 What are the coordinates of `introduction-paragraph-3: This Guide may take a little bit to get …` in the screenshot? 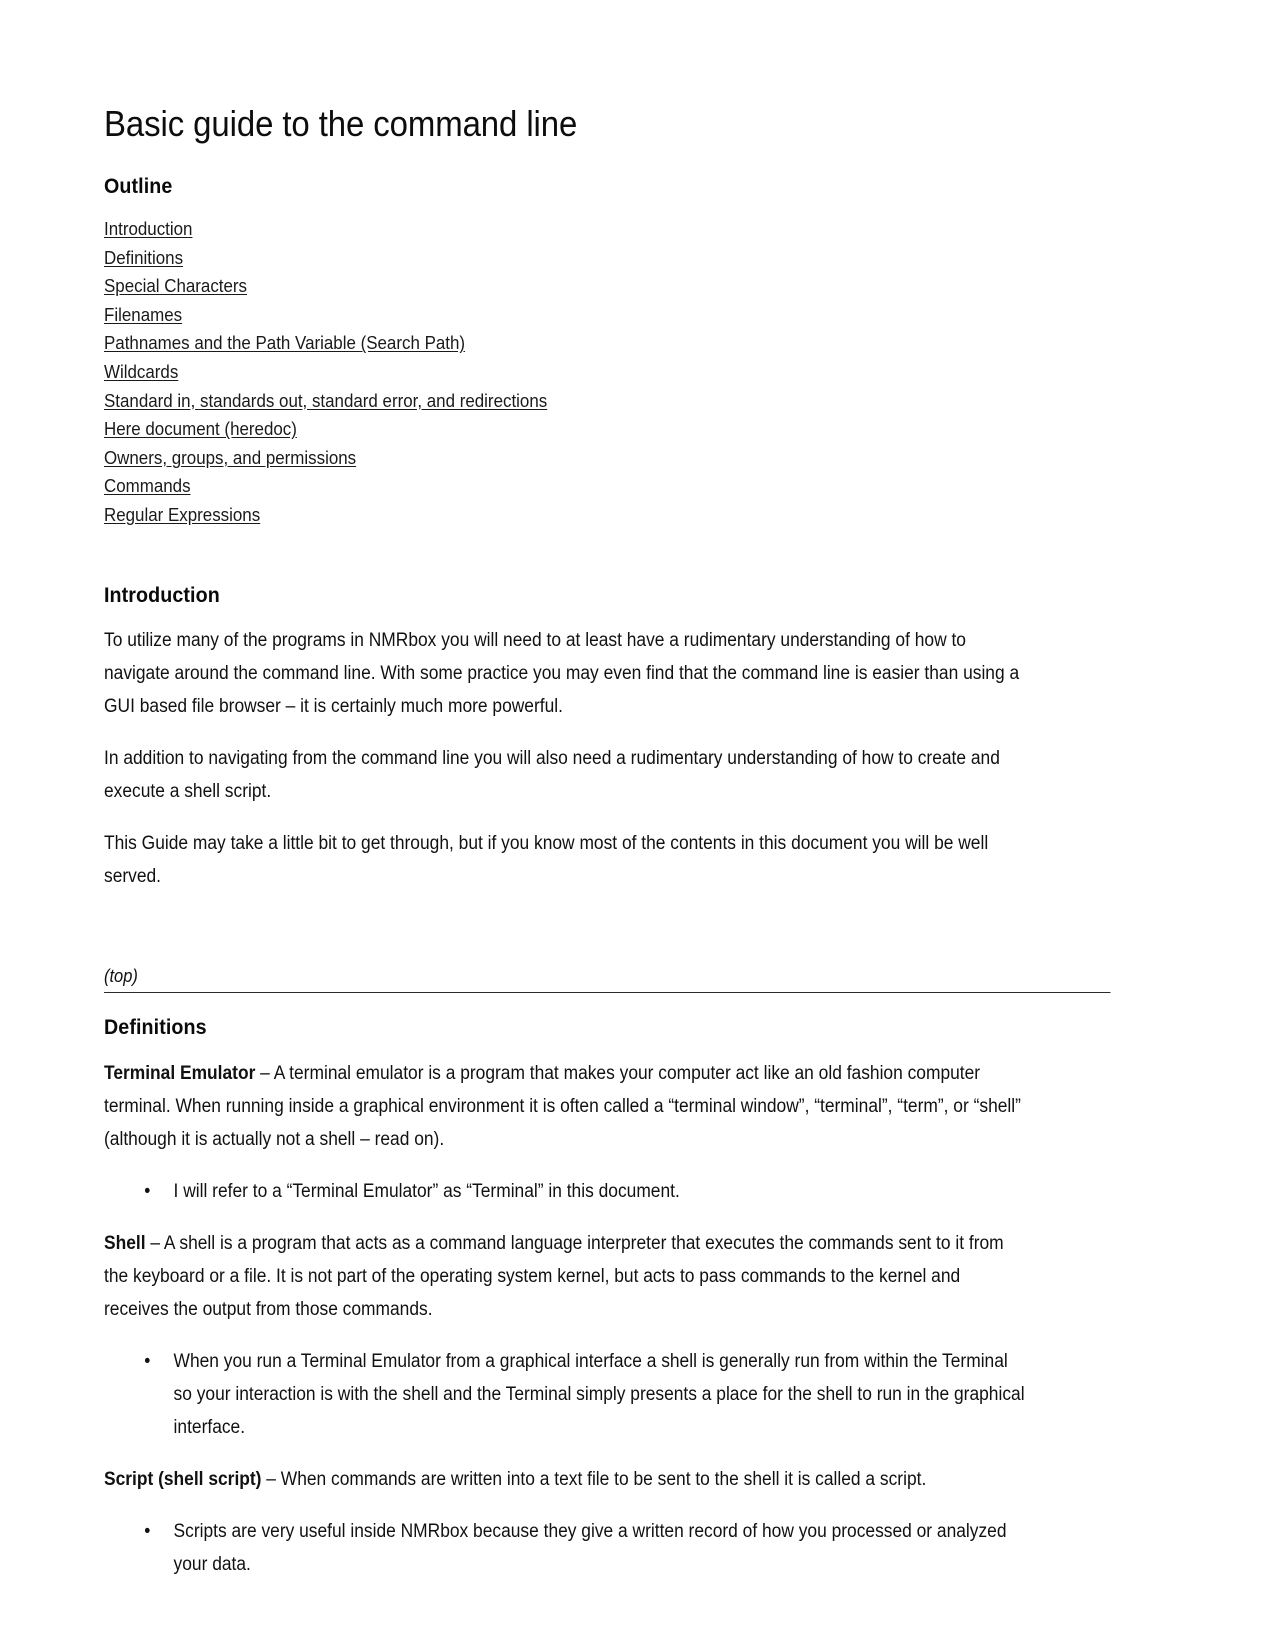 It's located at (546, 860).